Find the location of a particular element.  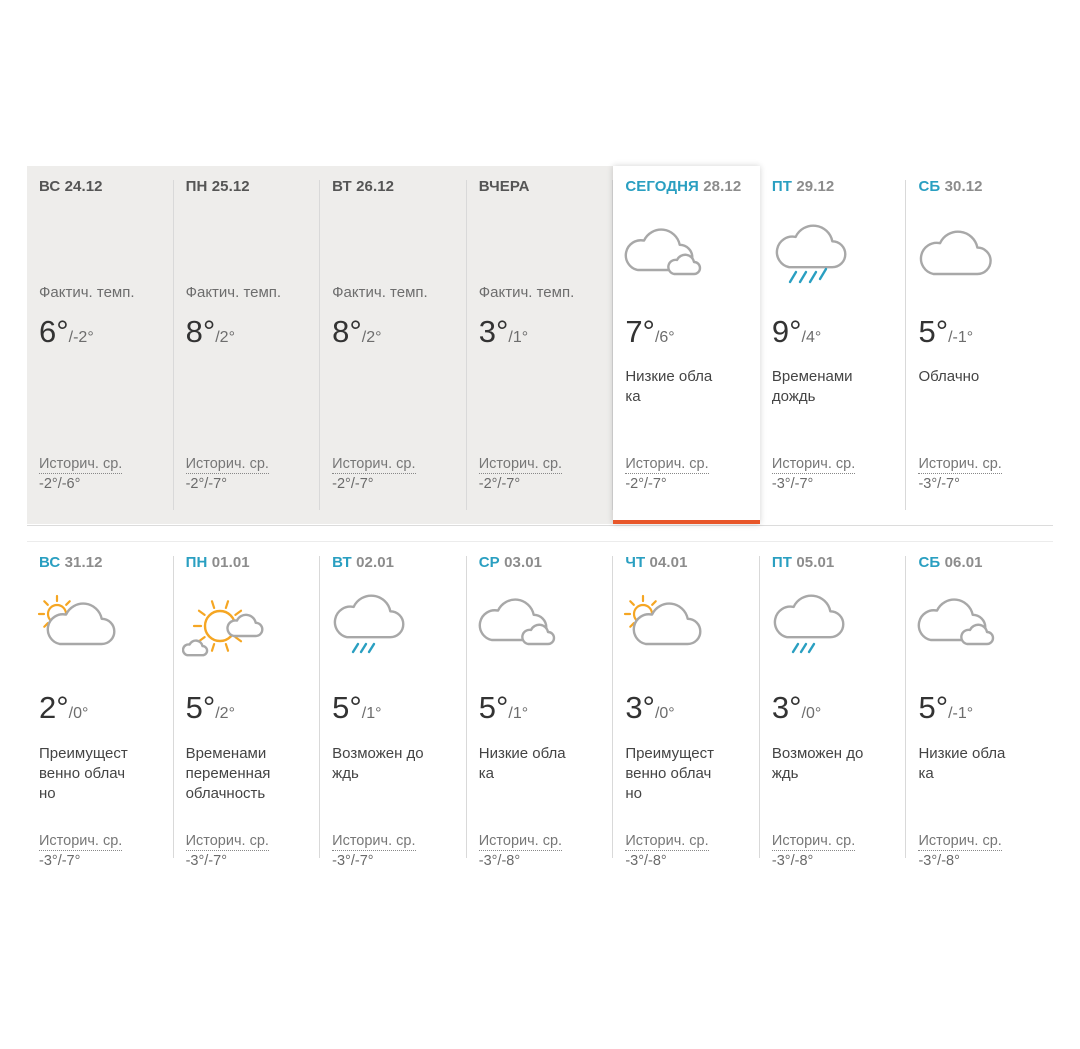

cloud-small-cloud-icon is located at coordinates (955, 625).